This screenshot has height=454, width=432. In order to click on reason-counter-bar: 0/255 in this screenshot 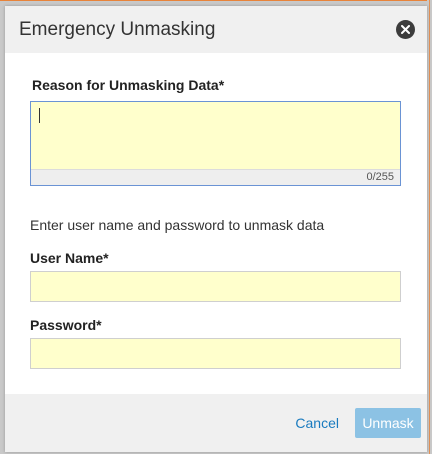, I will do `click(215, 177)`.